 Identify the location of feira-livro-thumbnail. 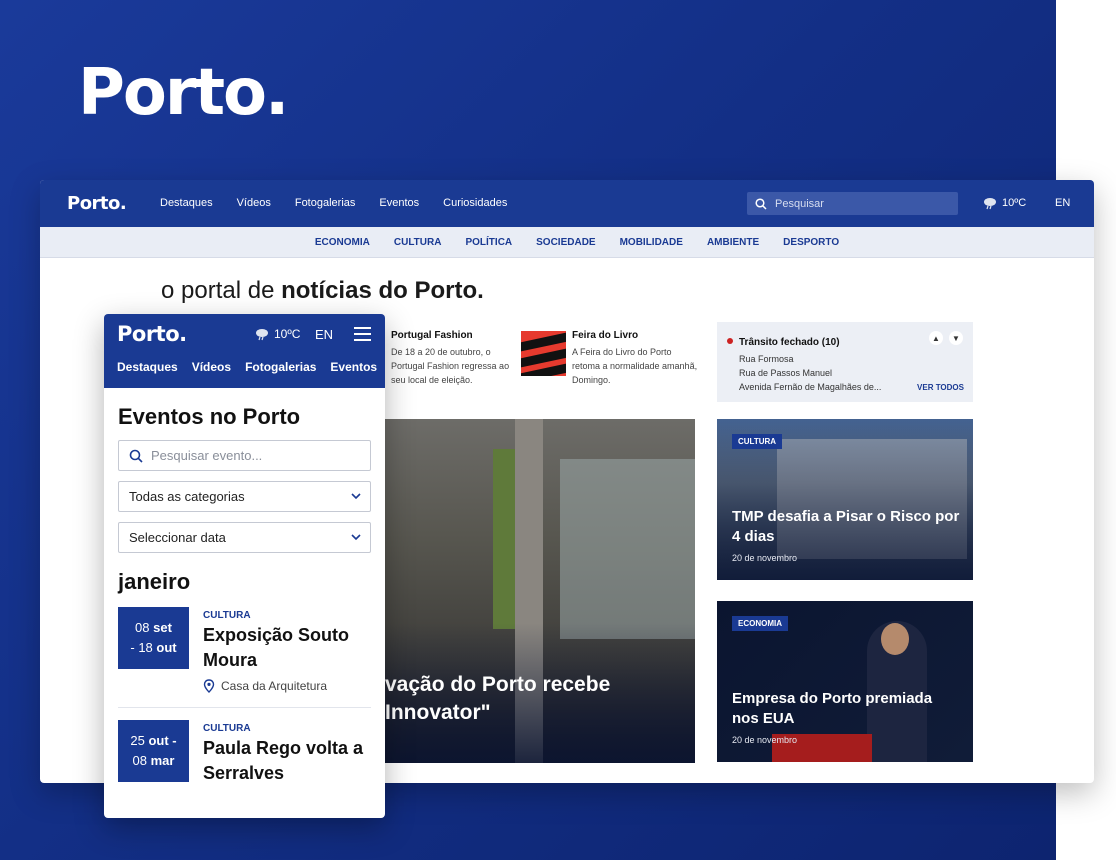
(543, 353).